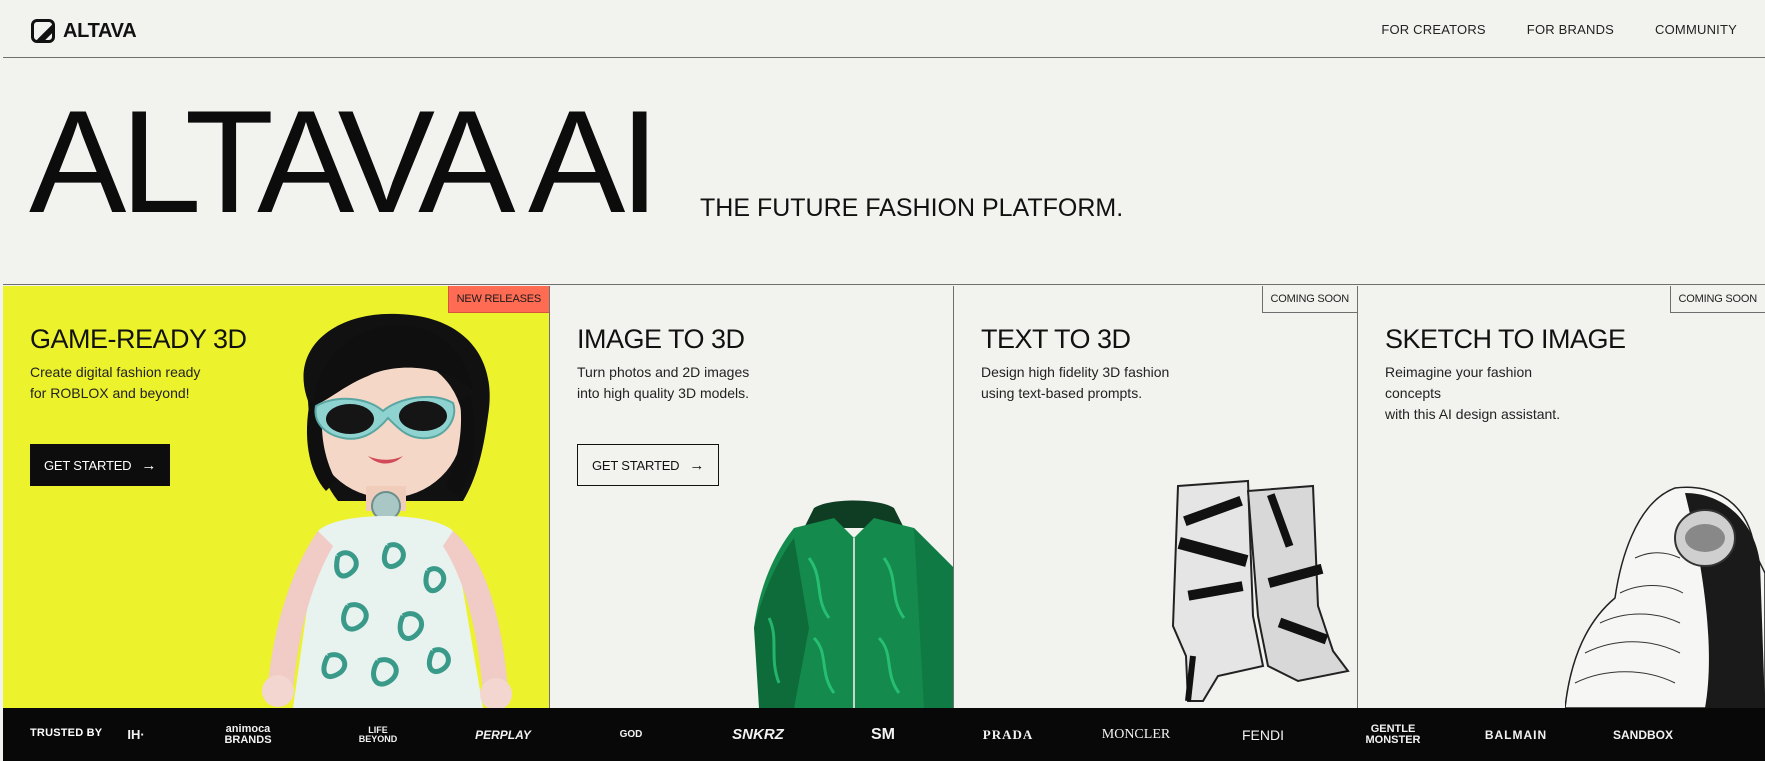  I want to click on brand-logo-balmain: BALMAIN, so click(1516, 734).